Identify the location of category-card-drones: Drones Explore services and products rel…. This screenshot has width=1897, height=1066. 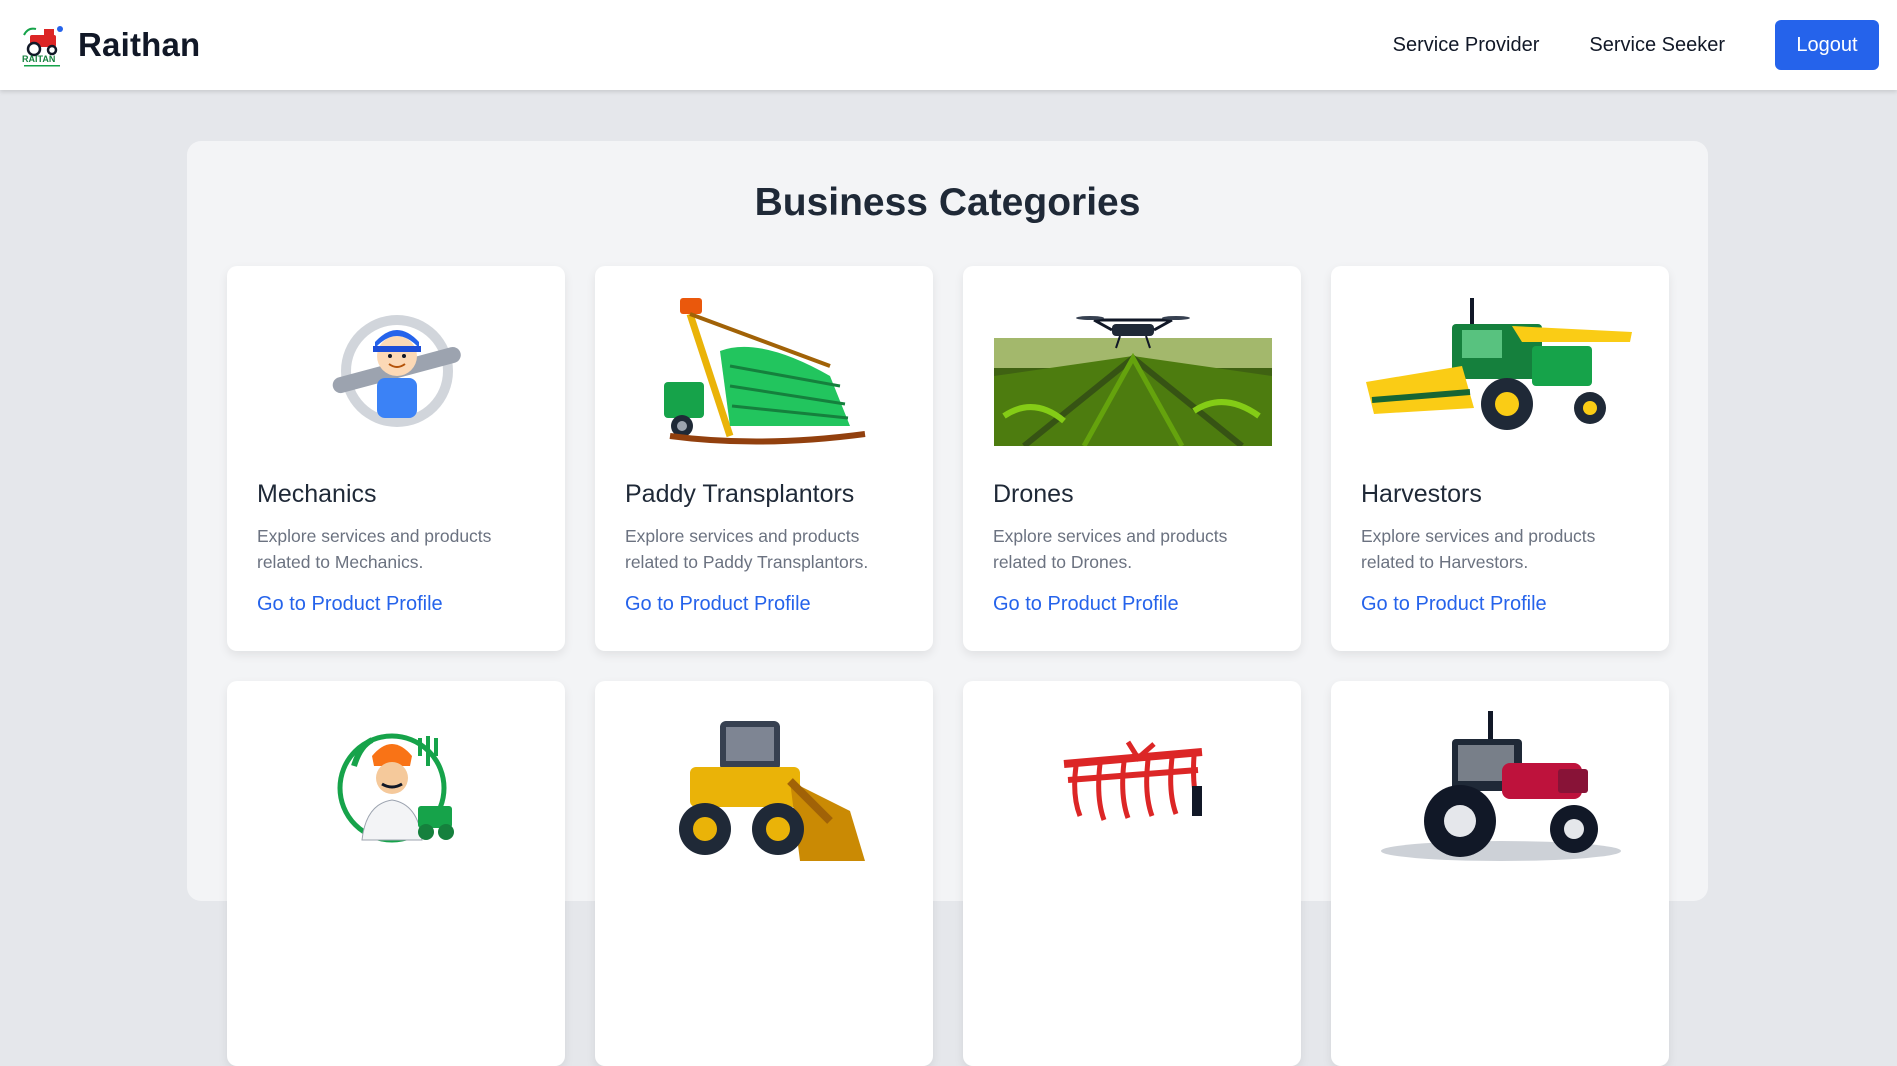
(1132, 458).